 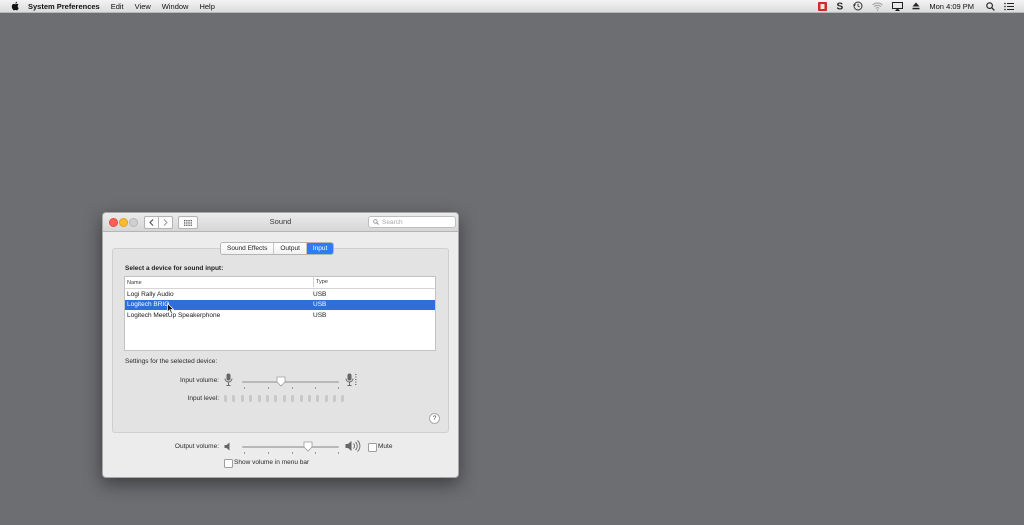 I want to click on grid-icon, so click(x=188, y=222).